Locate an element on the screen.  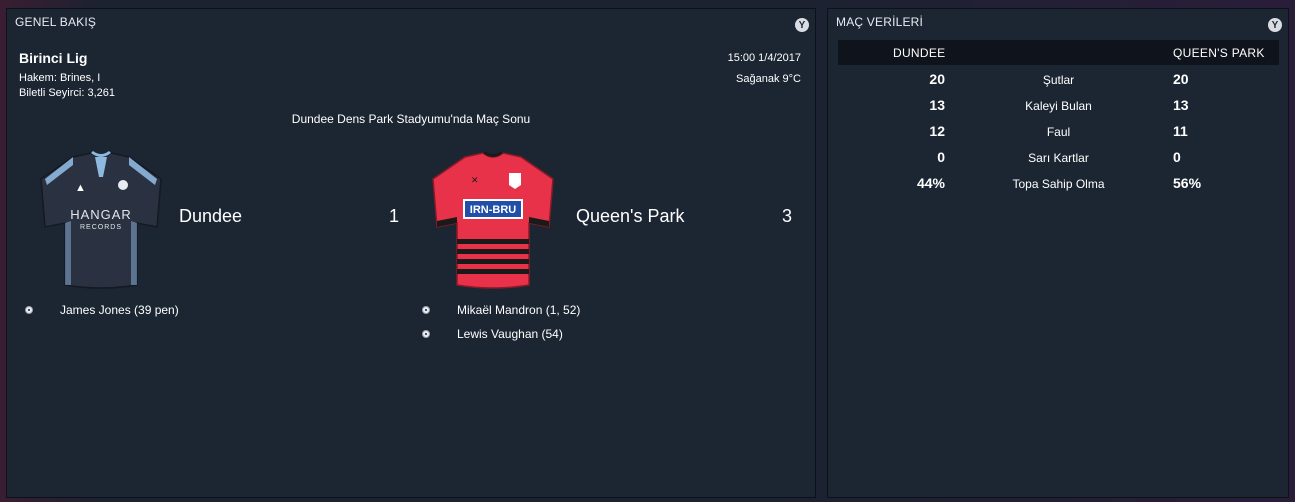
stat-away-value: 56% is located at coordinates (1187, 183).